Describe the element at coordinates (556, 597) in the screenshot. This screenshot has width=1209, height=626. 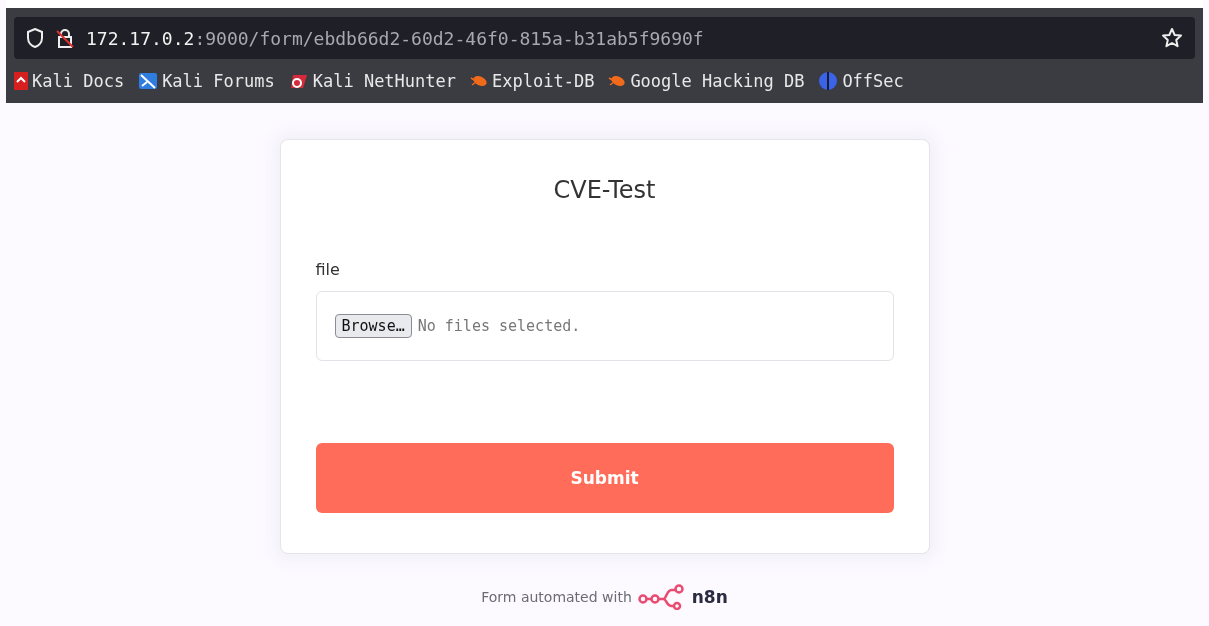
I see `footer-text: Form automated with` at that location.